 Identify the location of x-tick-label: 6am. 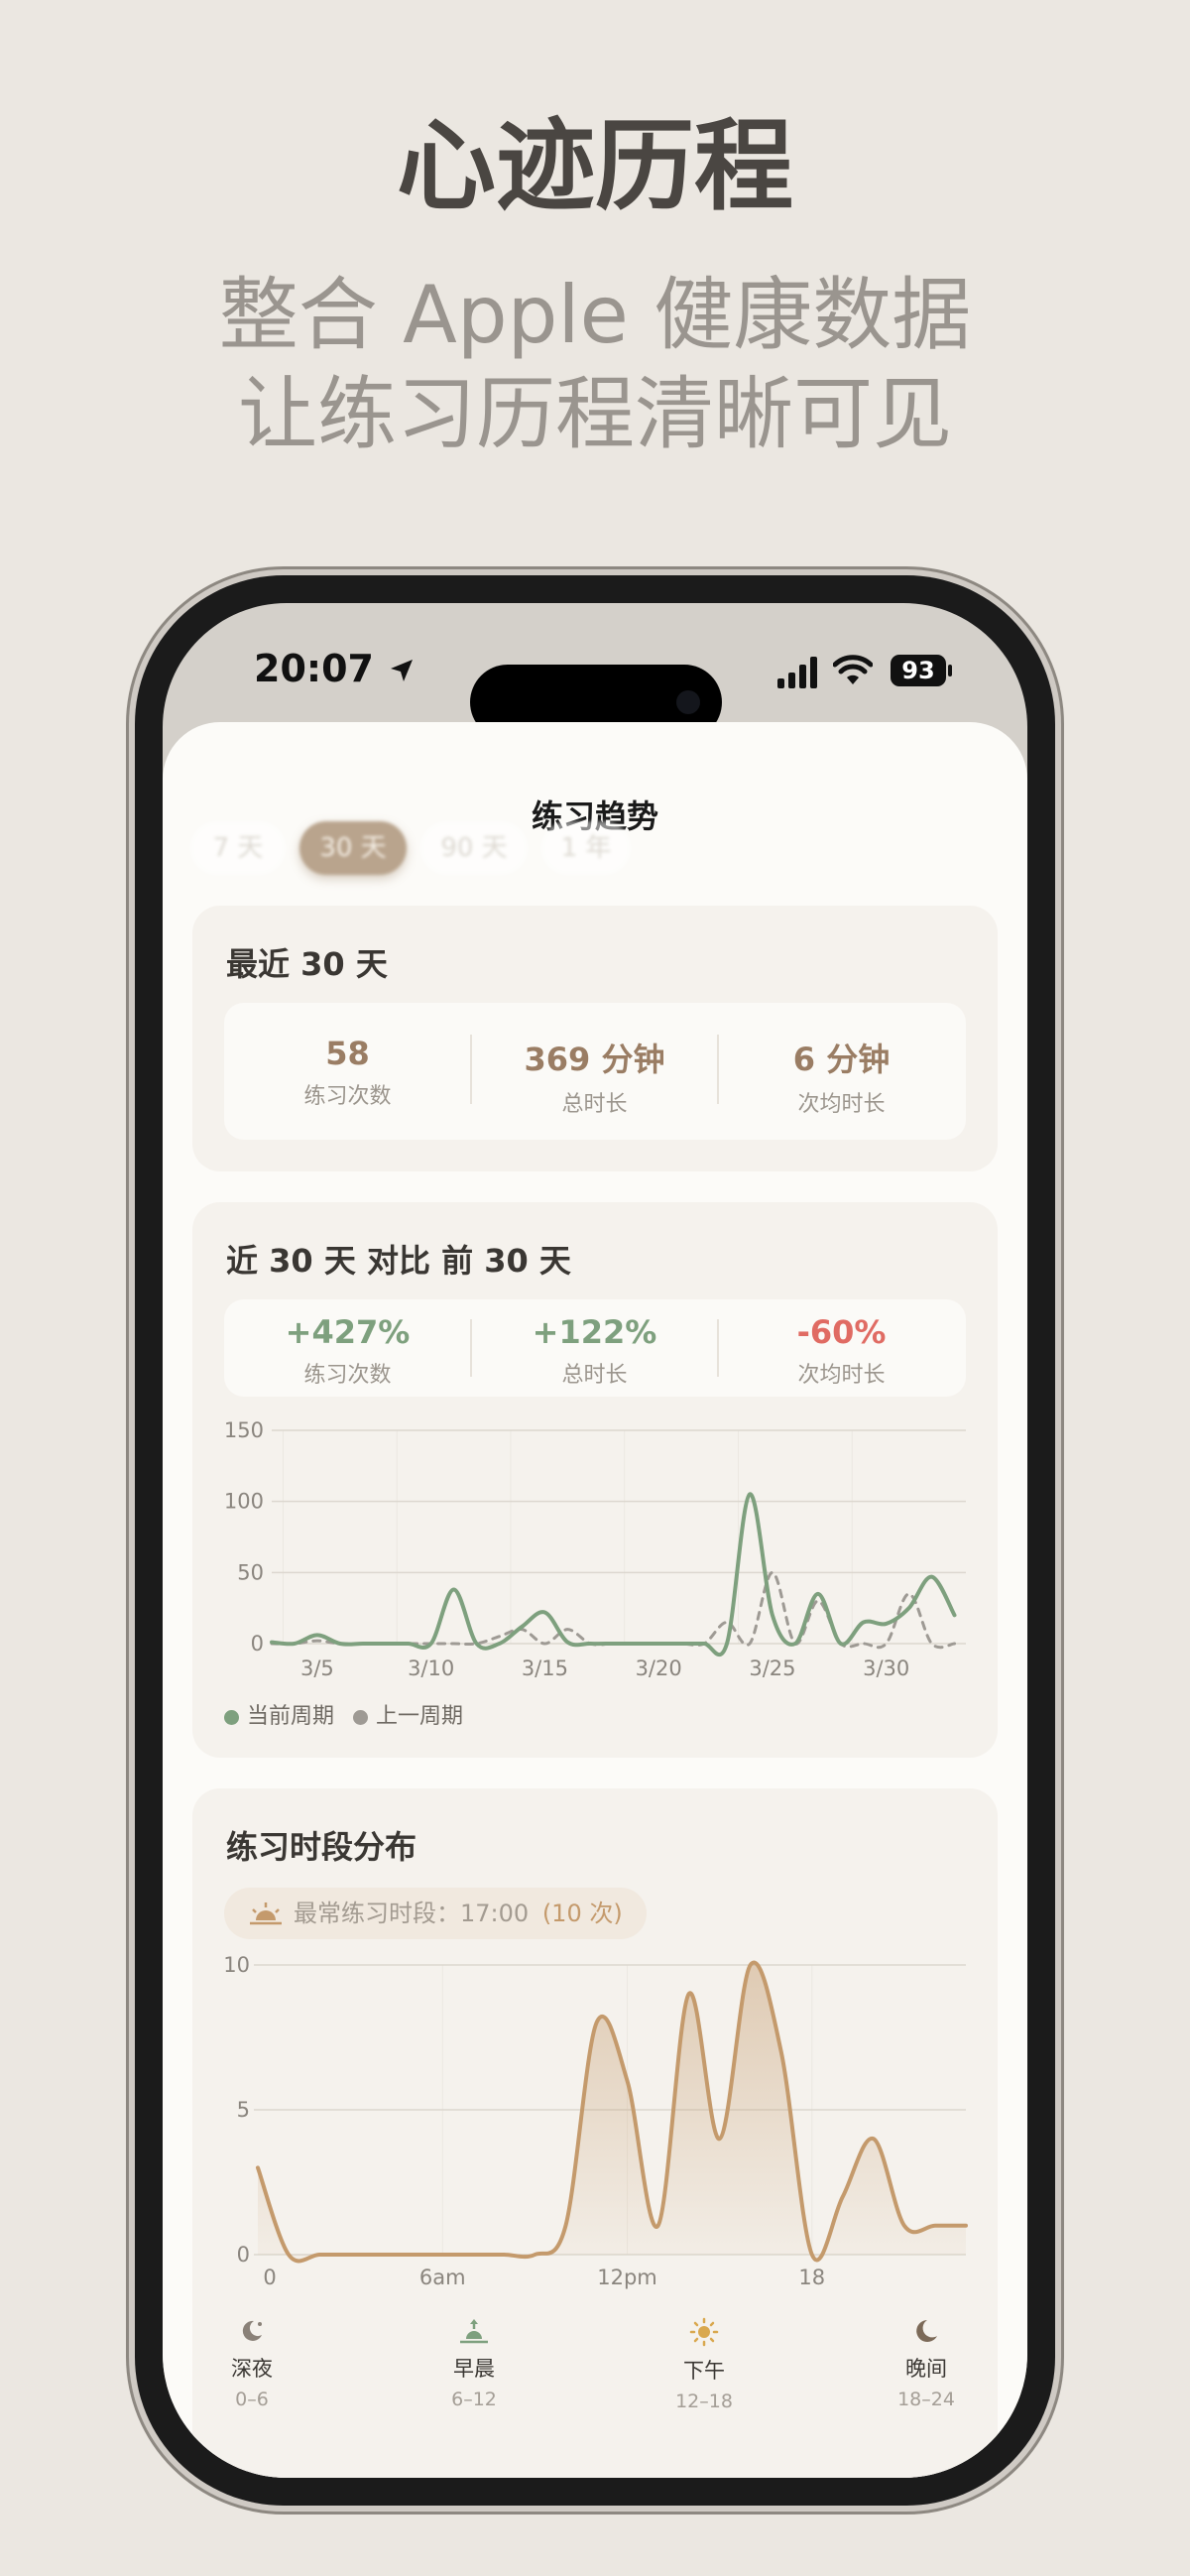
(442, 2277).